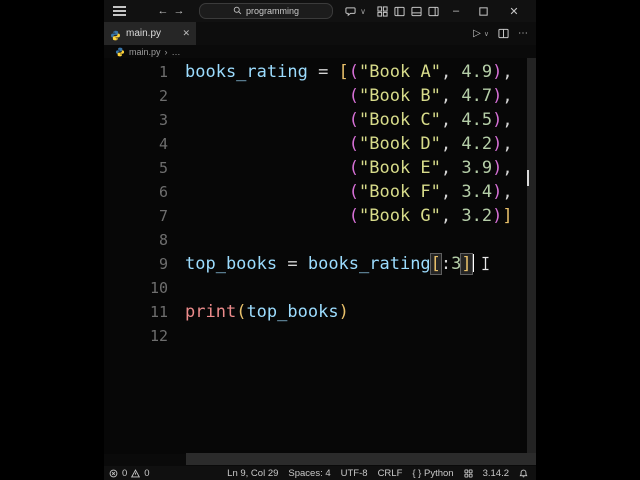 This screenshot has height=480, width=640. What do you see at coordinates (237, 10) in the screenshot?
I see `search-icon` at bounding box center [237, 10].